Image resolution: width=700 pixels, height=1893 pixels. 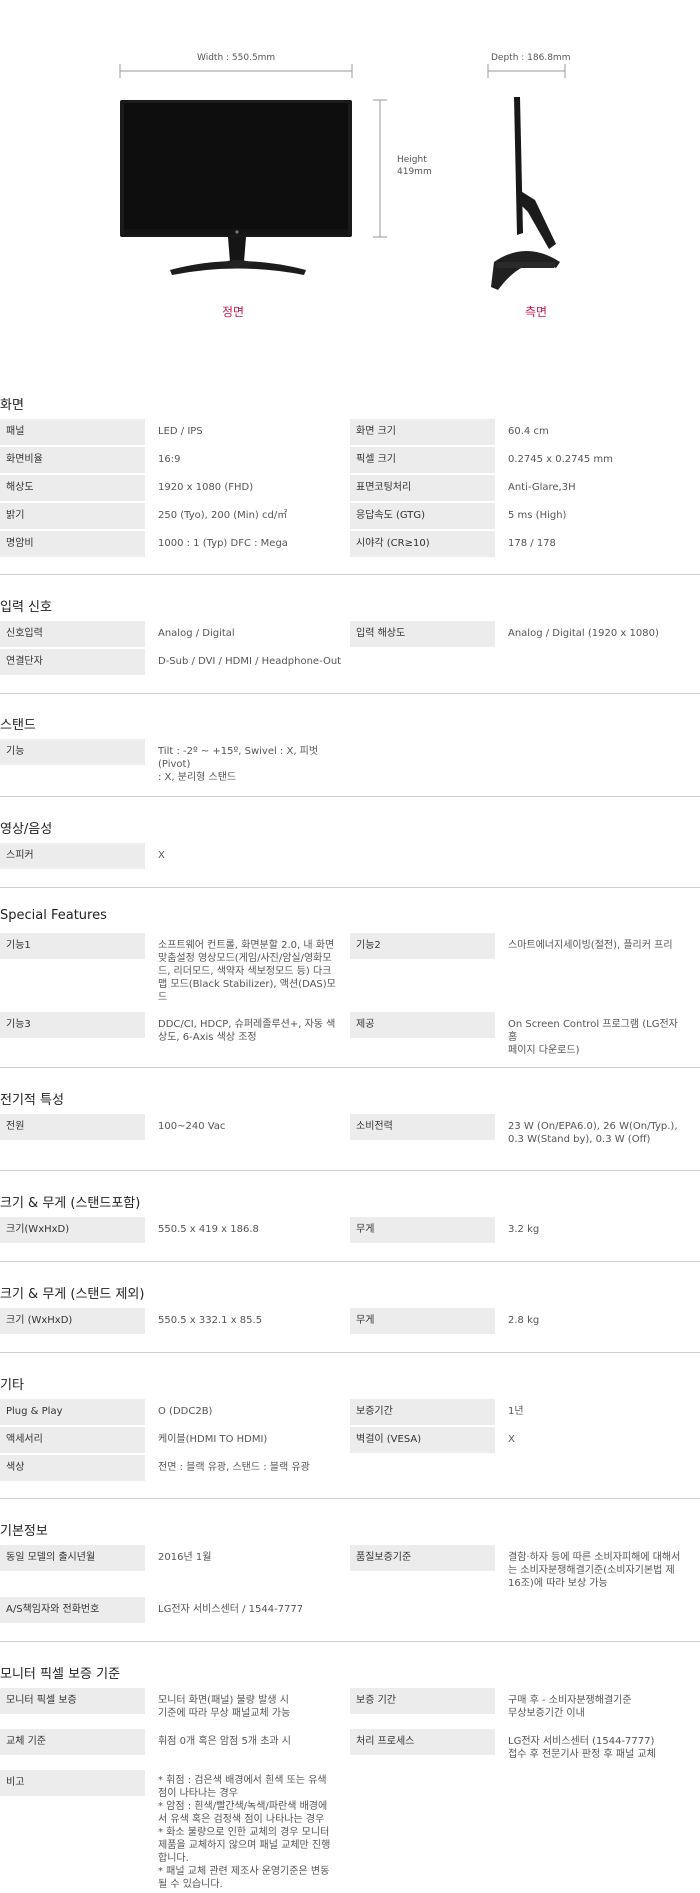 What do you see at coordinates (537, 515) in the screenshot?
I see `spec-value: 5 ms (High)` at bounding box center [537, 515].